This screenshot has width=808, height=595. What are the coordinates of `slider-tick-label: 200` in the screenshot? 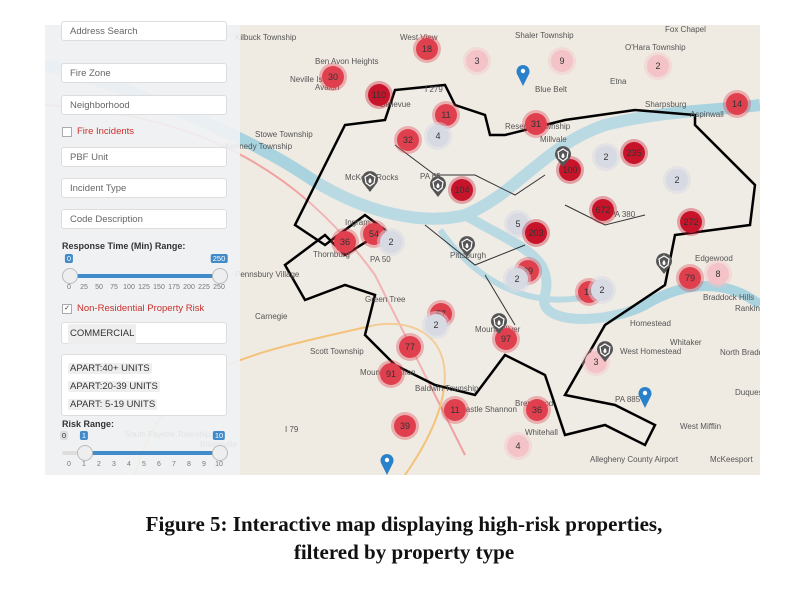 It's located at (189, 287).